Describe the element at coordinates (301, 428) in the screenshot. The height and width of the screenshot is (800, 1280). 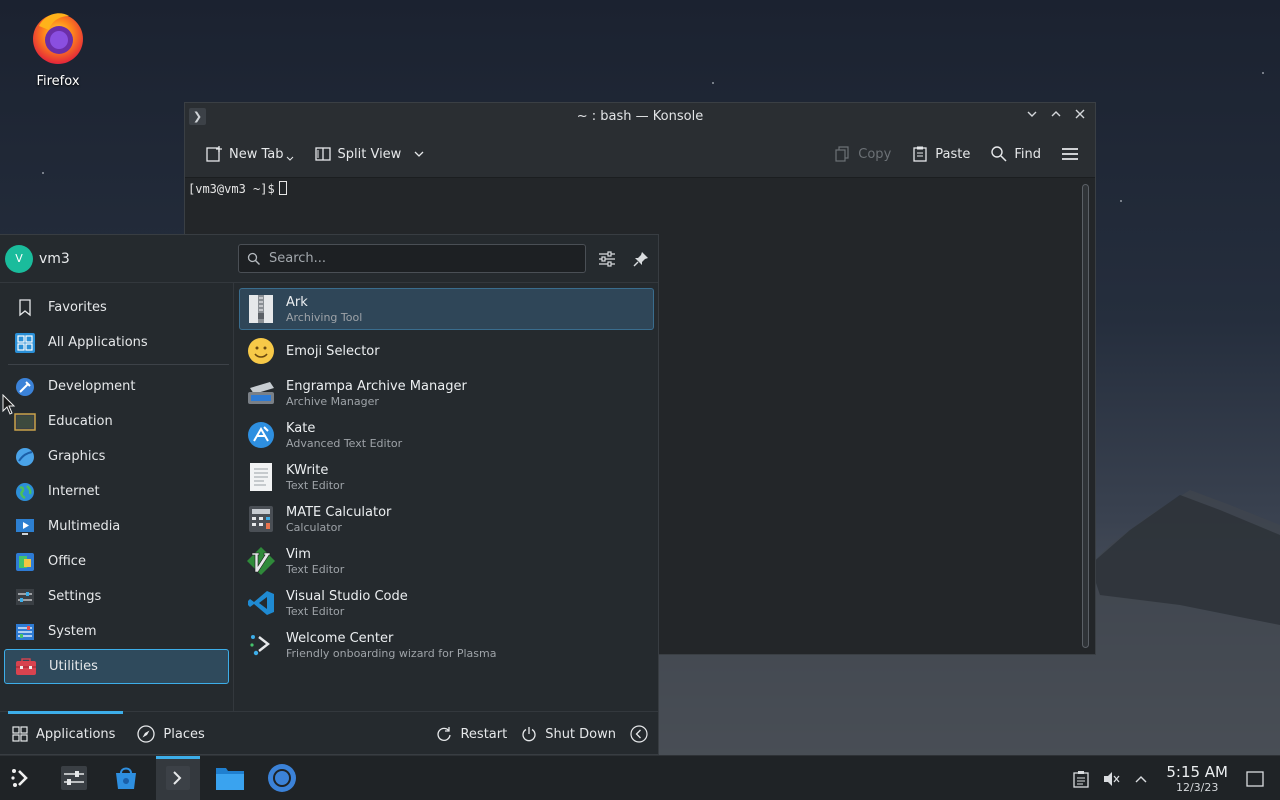
I see `app-name: Kate` at that location.